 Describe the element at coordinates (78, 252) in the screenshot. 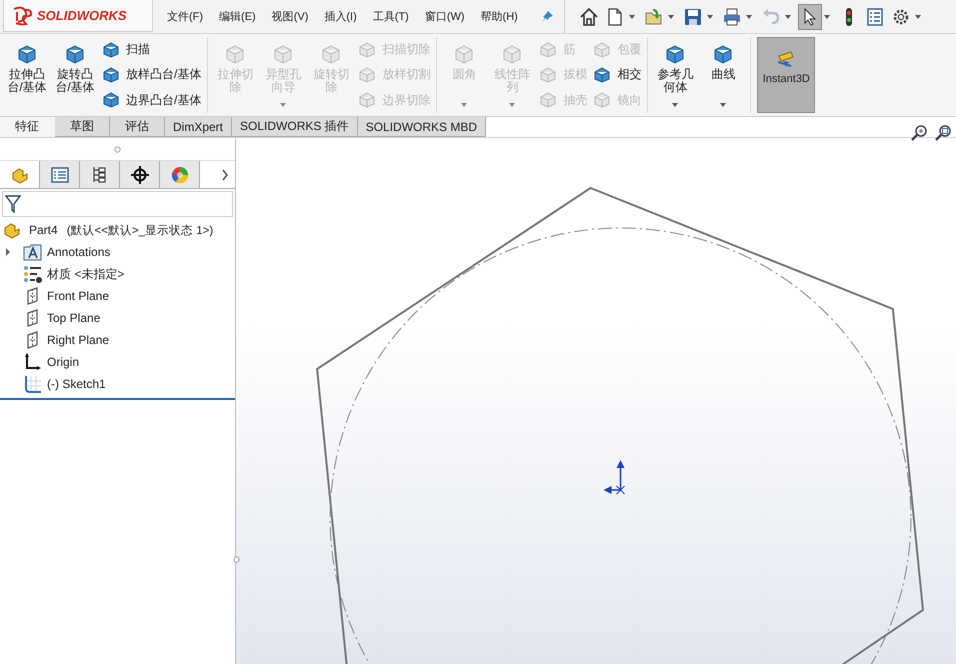

I see `tree-item: Annotations` at that location.